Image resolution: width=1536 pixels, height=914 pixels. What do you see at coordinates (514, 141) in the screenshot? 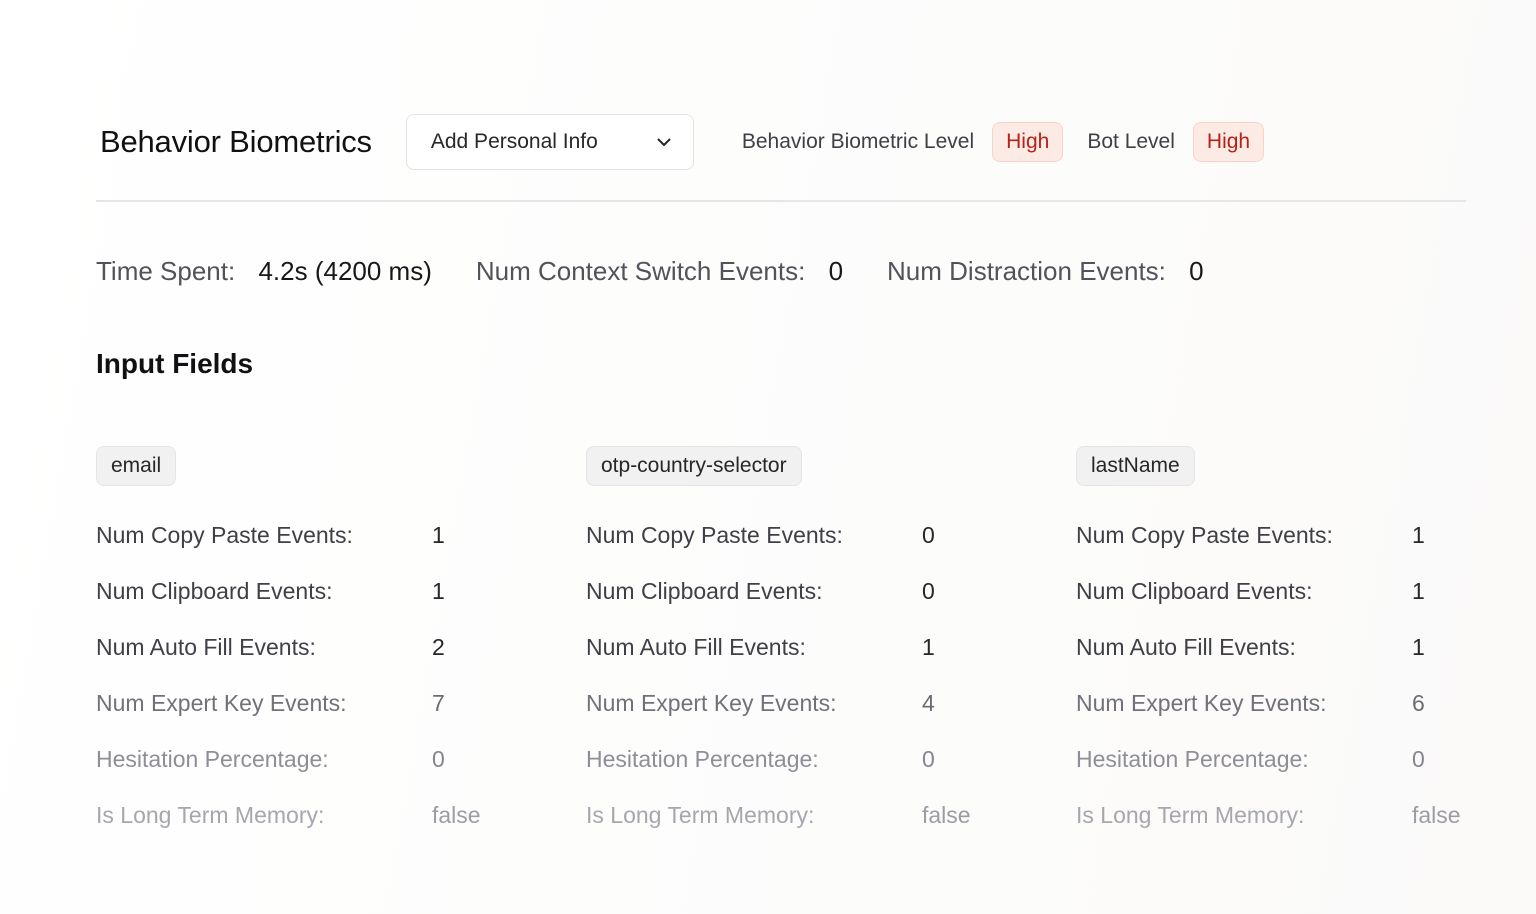
I see `select-label: Add Personal Info` at bounding box center [514, 141].